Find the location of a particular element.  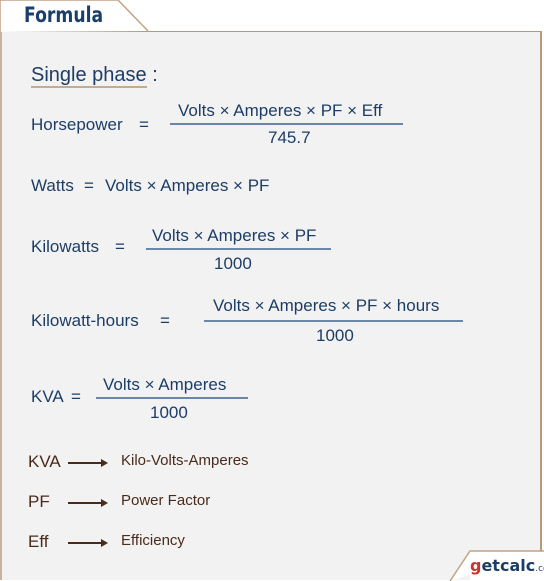

formula-numerator: Volts × Amperes × PF × hours is located at coordinates (326, 305).